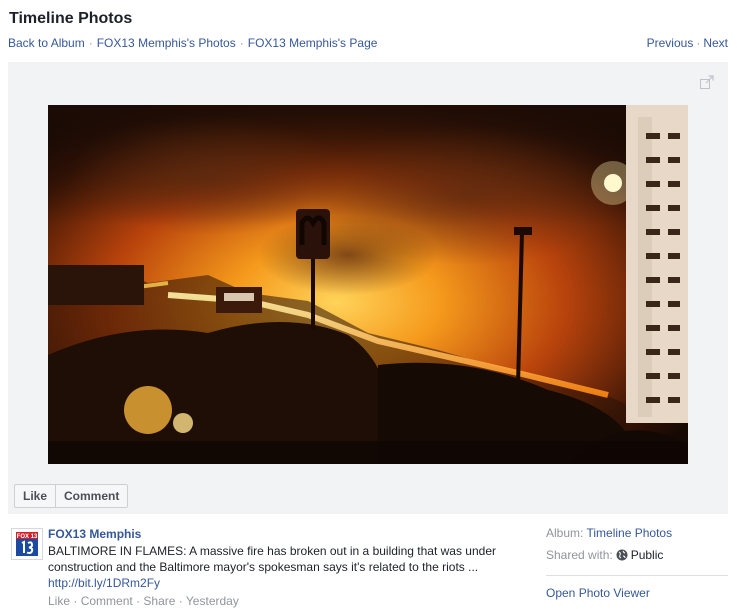 Image resolution: width=737 pixels, height=609 pixels. What do you see at coordinates (622, 555) in the screenshot?
I see `globe-icon` at bounding box center [622, 555].